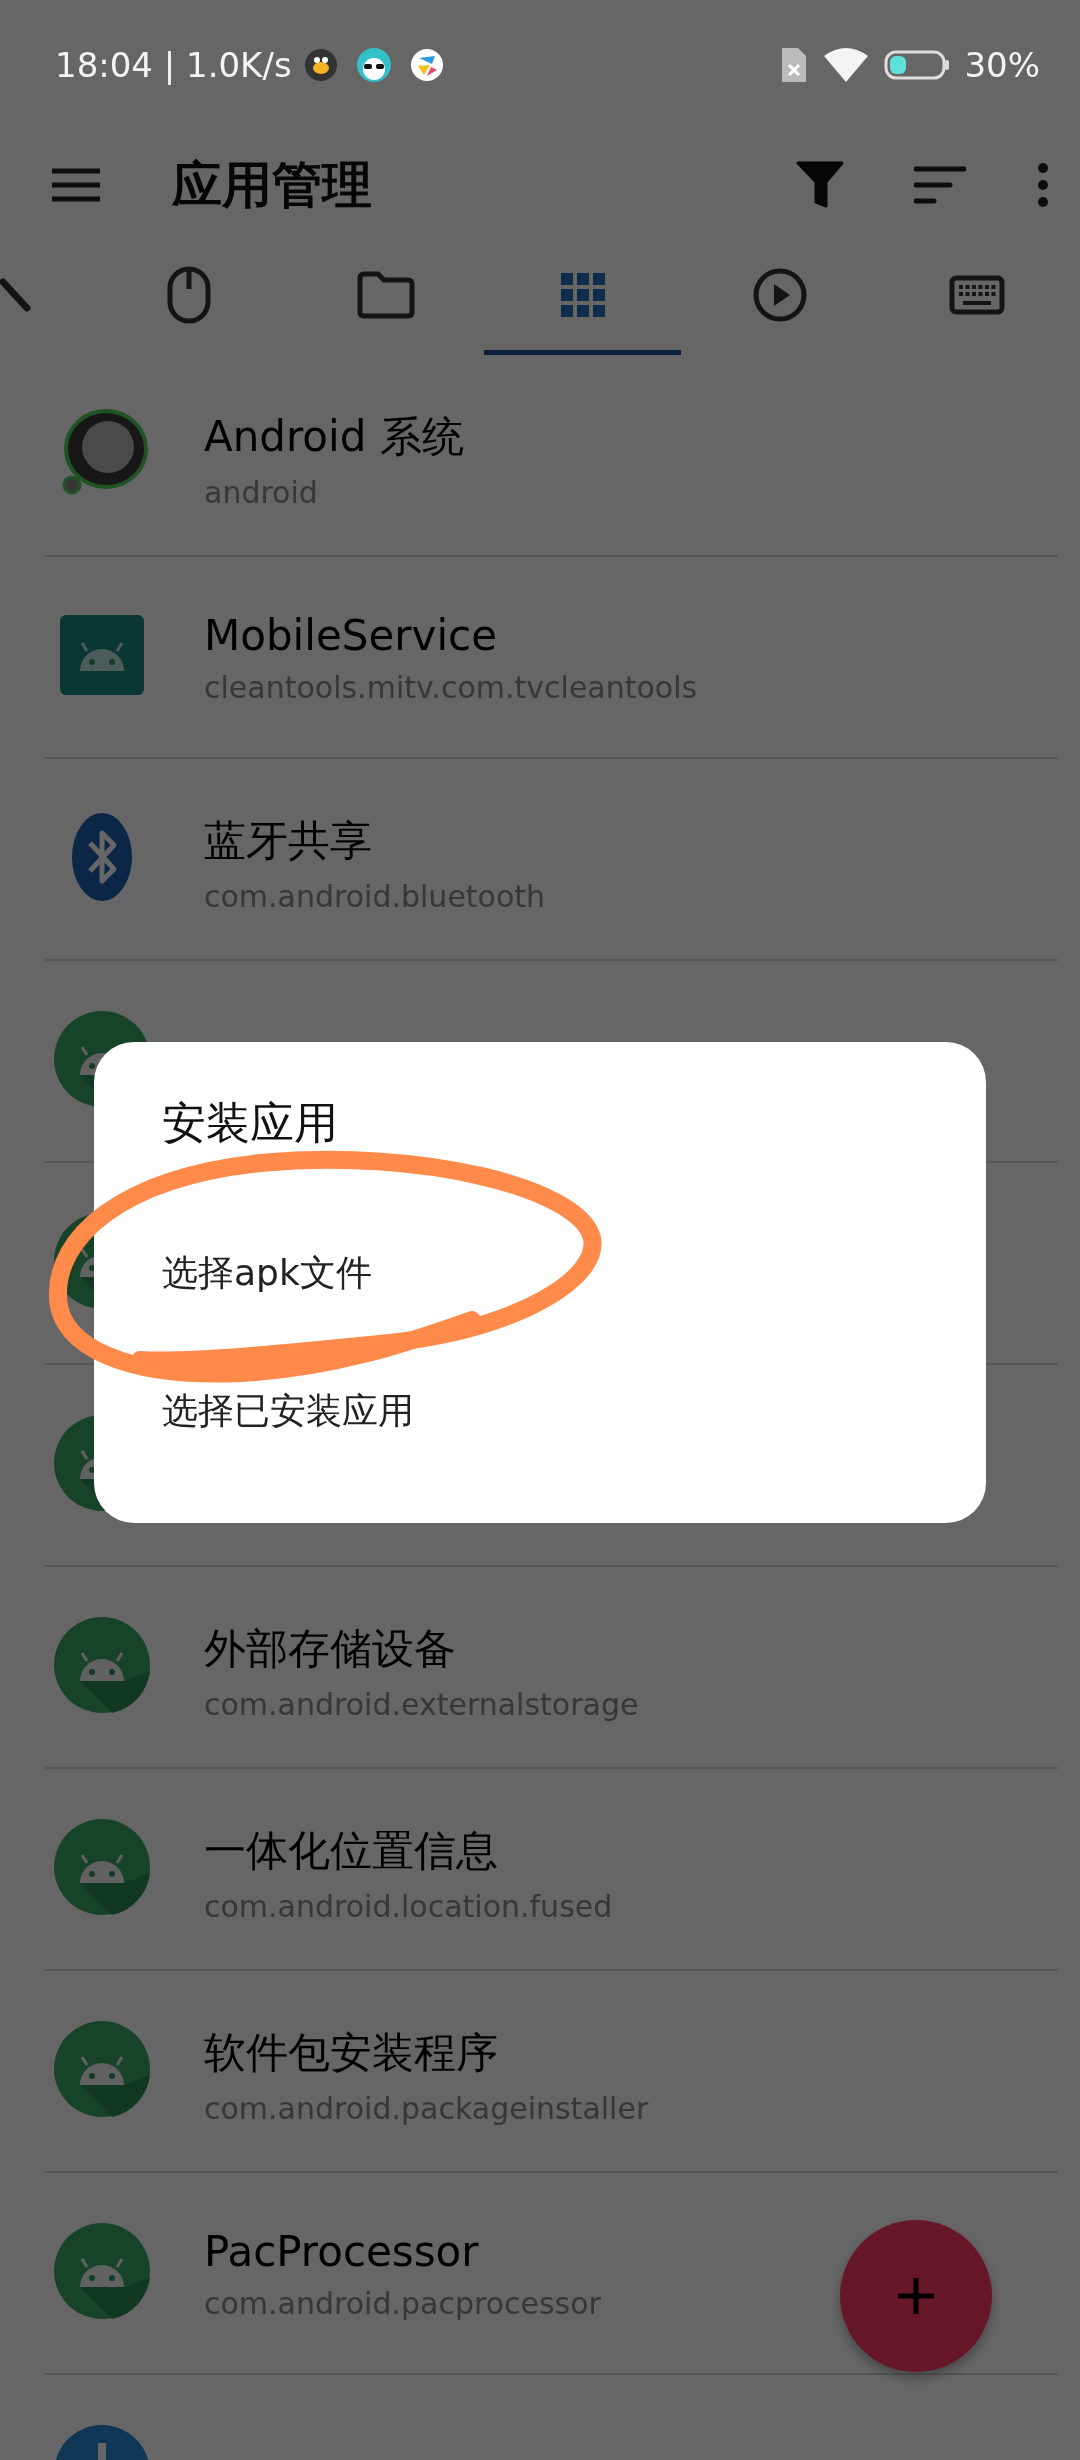 The image size is (1080, 2460). Describe the element at coordinates (582, 295) in the screenshot. I see `grid-icon` at that location.